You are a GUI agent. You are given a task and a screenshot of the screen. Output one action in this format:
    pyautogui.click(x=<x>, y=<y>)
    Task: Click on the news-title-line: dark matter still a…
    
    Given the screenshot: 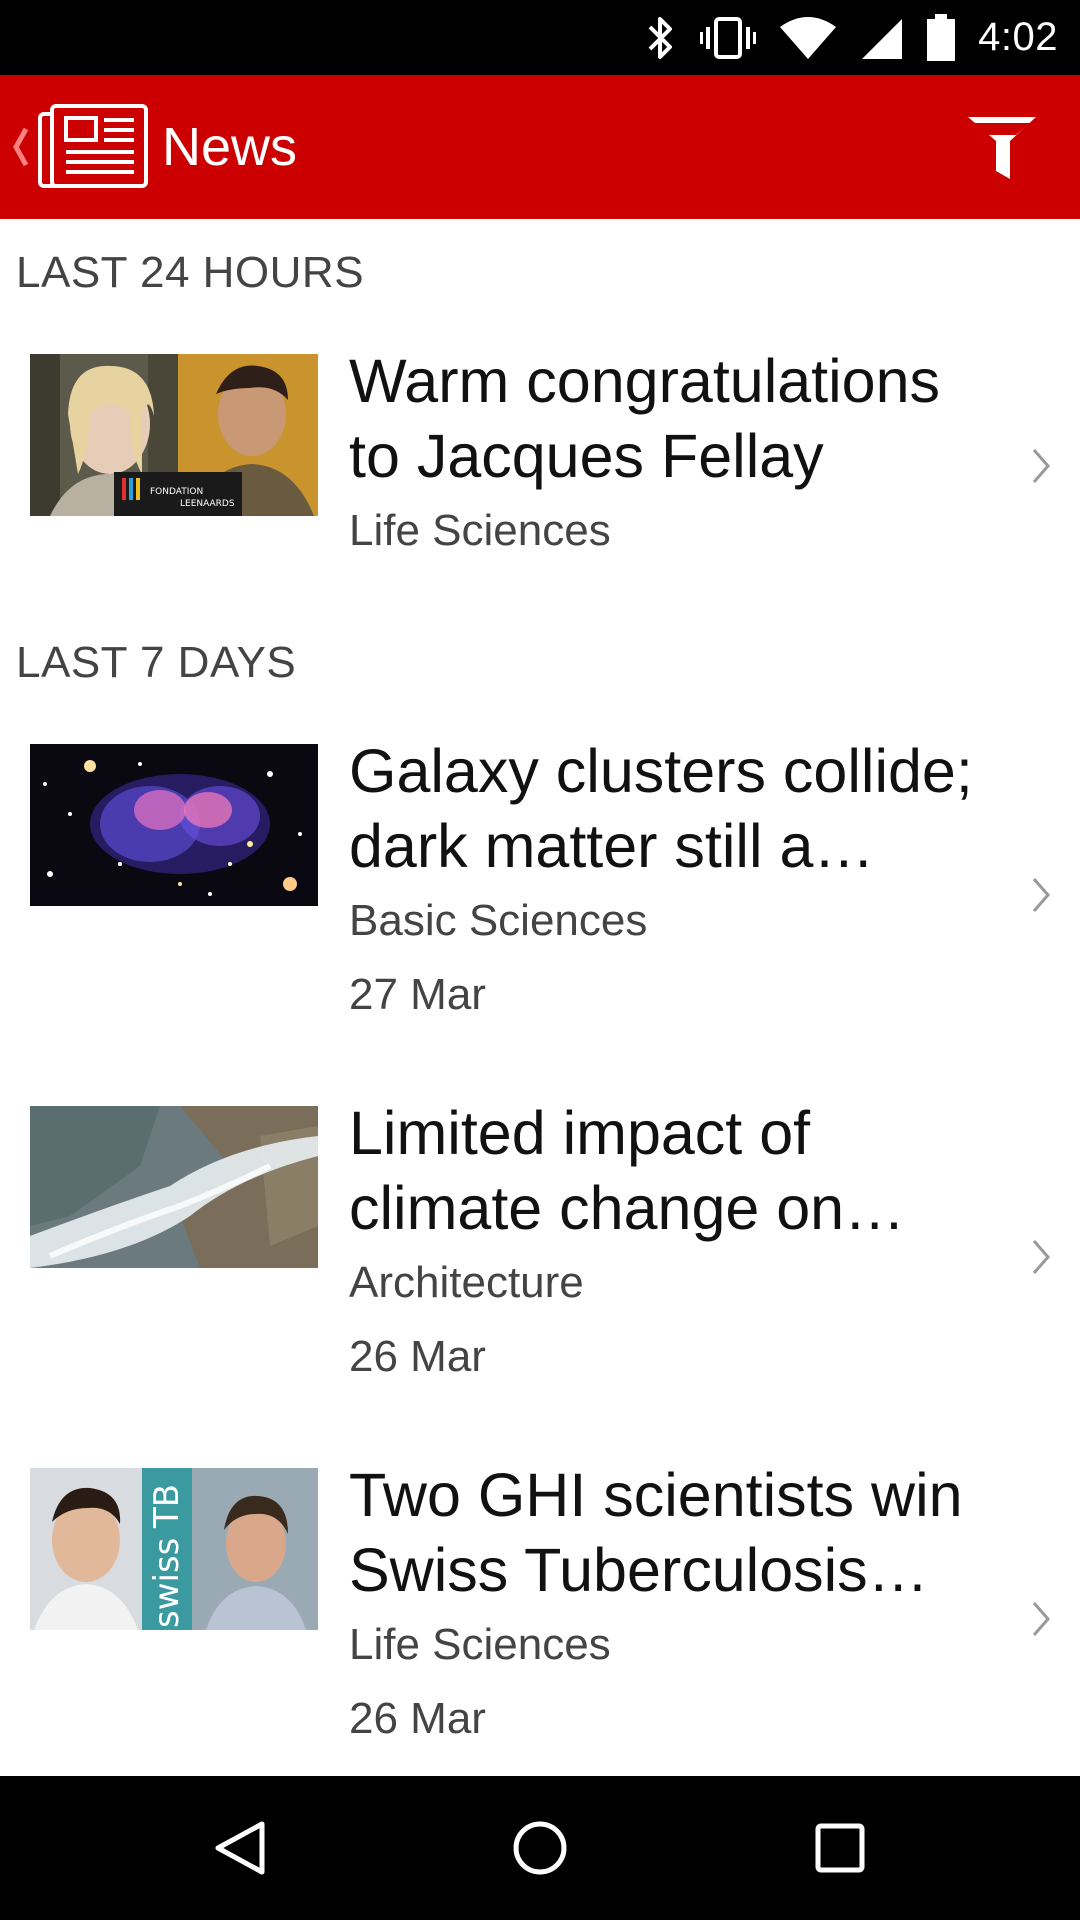 What is the action you would take?
    pyautogui.click(x=612, y=846)
    